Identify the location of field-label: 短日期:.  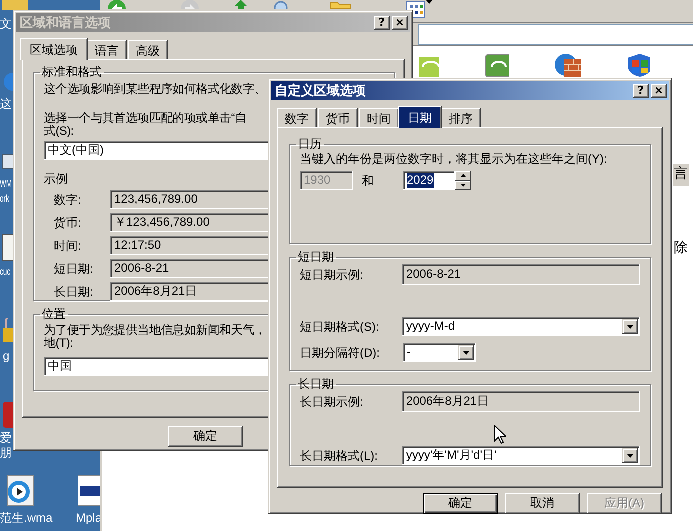
(73, 269).